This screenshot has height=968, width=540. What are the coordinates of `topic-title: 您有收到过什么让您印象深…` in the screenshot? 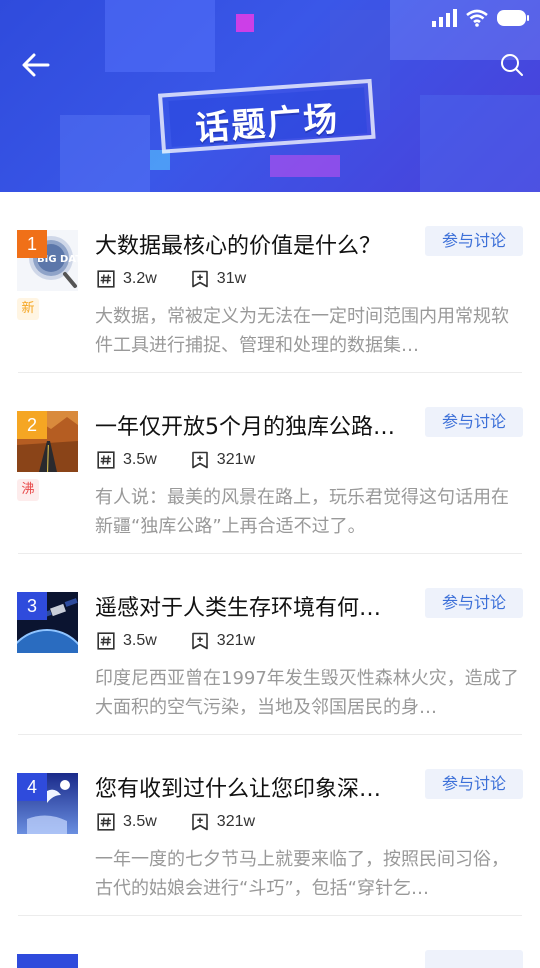 It's located at (254, 787).